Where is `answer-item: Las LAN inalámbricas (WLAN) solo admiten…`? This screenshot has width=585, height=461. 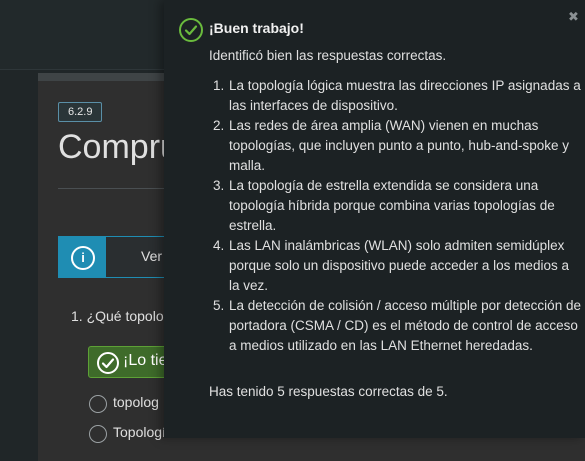 answer-item: Las LAN inalámbricas (WLAN) solo admiten… is located at coordinates (405, 266).